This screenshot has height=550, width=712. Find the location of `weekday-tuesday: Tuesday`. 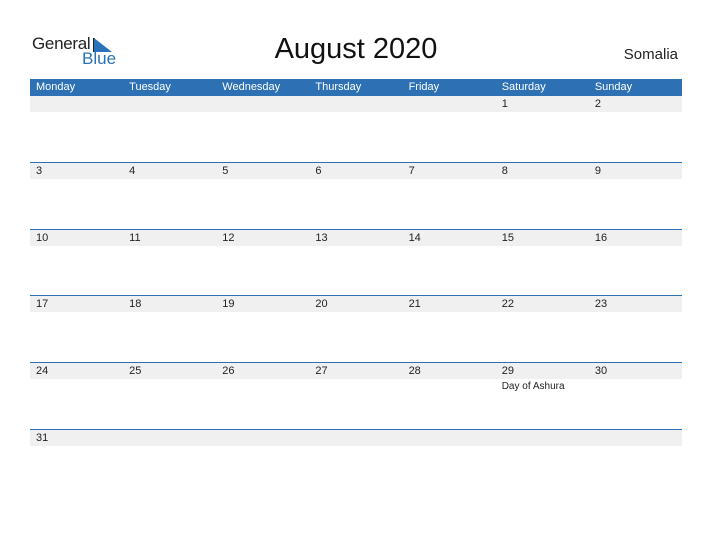

weekday-tuesday: Tuesday is located at coordinates (150, 87).